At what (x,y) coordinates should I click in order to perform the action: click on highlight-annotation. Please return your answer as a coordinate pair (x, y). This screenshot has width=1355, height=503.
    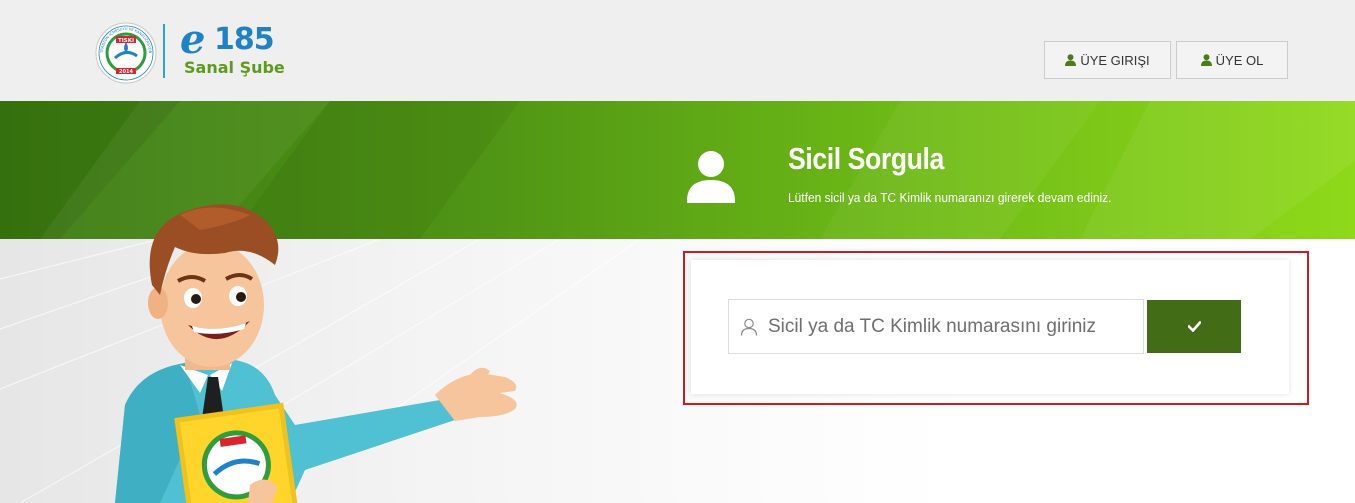
    Looking at the image, I should click on (996, 328).